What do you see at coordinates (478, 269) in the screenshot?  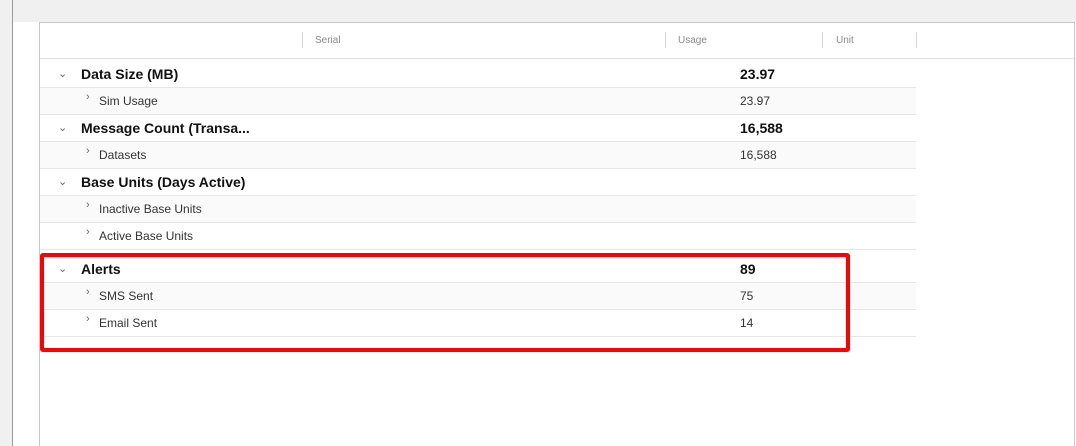 I see `group-row-alerts: ⌄ Alerts 89` at bounding box center [478, 269].